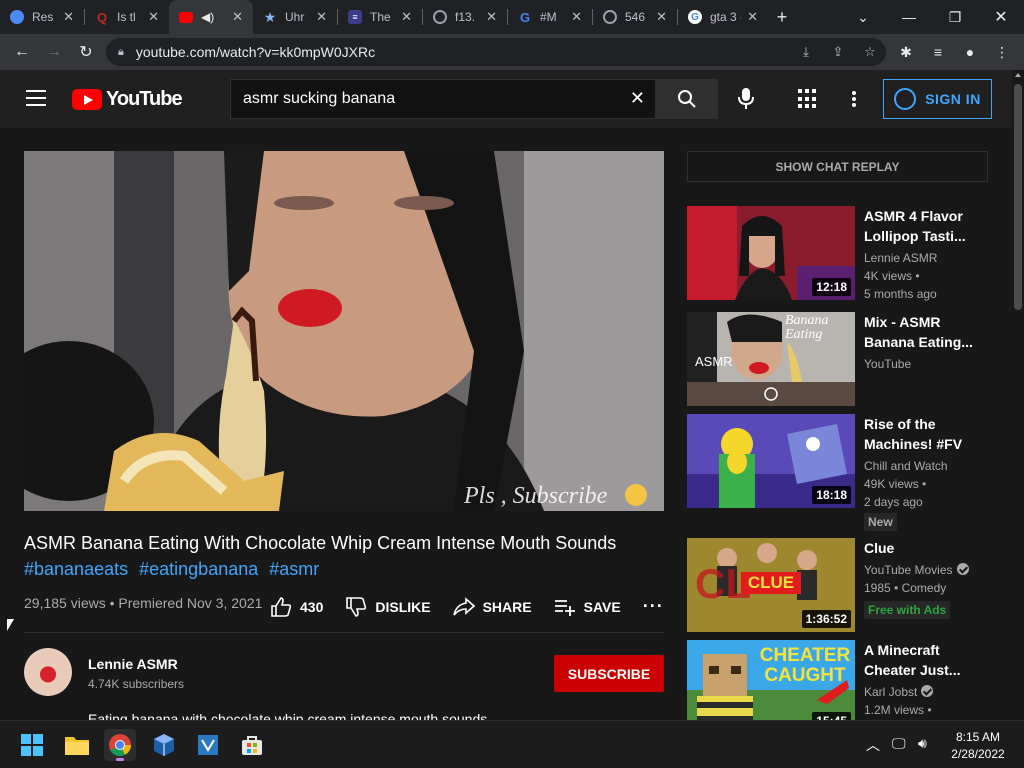 The height and width of the screenshot is (768, 1024). I want to click on hashtag-link: #bananaeats, so click(76, 569).